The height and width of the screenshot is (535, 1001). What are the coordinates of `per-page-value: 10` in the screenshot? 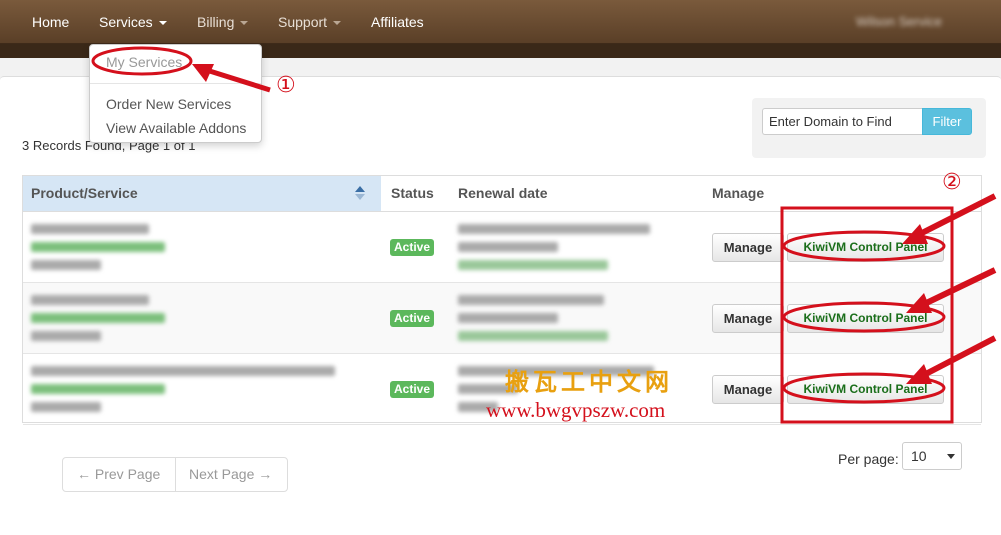 It's located at (919, 456).